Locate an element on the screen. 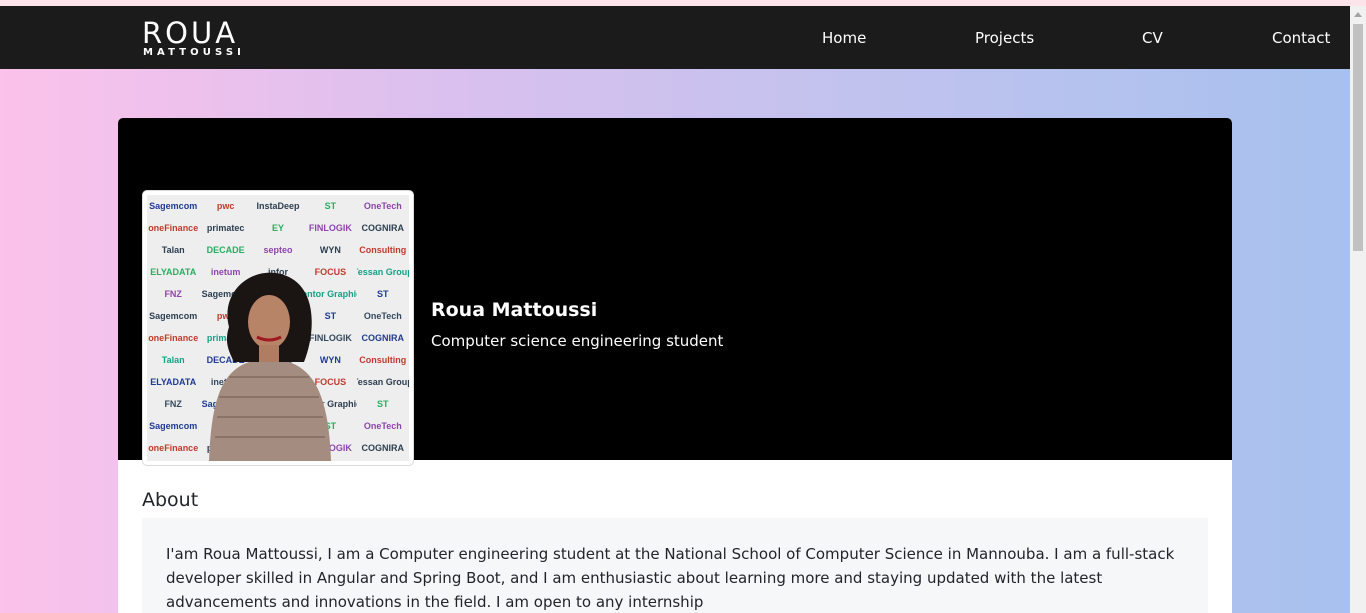  sponsor-logo: DECADE is located at coordinates (225, 250).